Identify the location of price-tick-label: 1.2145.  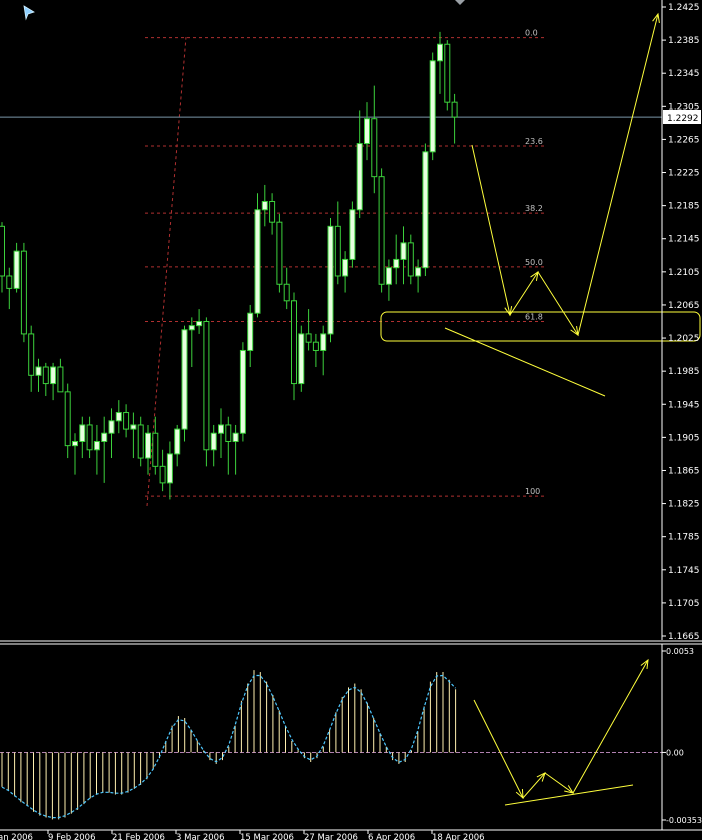
(684, 240).